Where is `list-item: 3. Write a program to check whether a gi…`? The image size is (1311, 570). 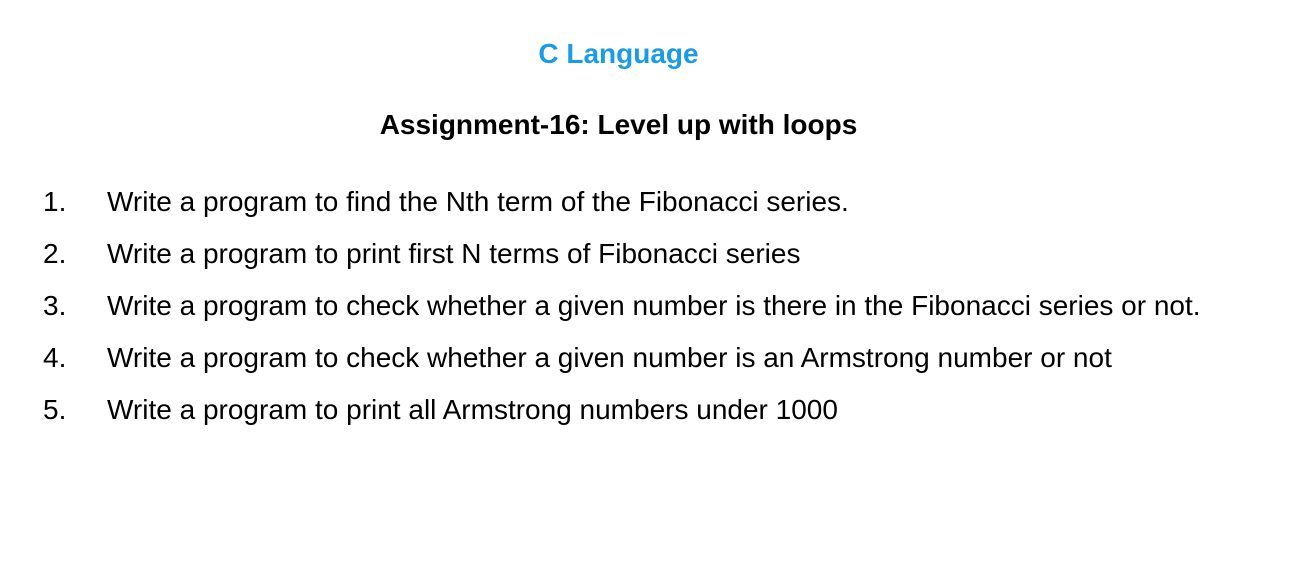 list-item: 3. Write a program to check whether a gi… is located at coordinates (655, 306).